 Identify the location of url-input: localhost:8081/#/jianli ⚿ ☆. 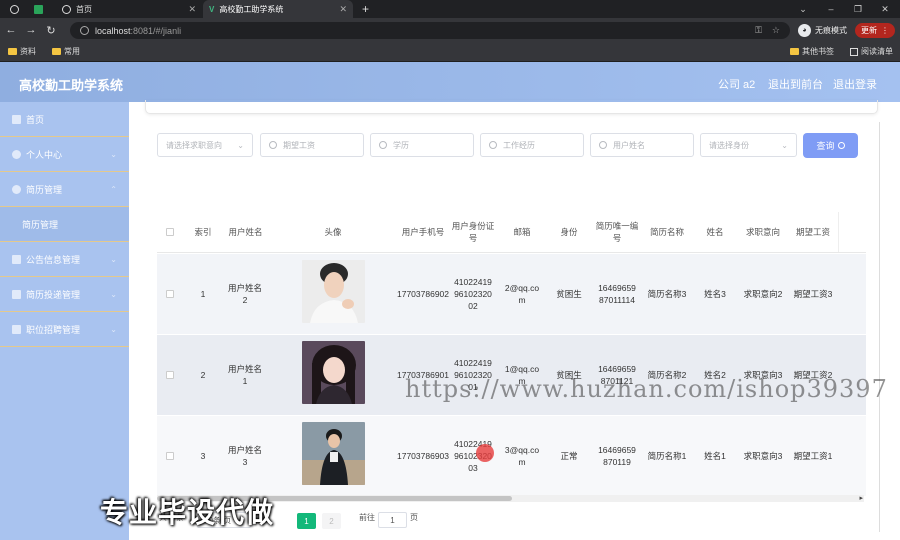
(430, 30).